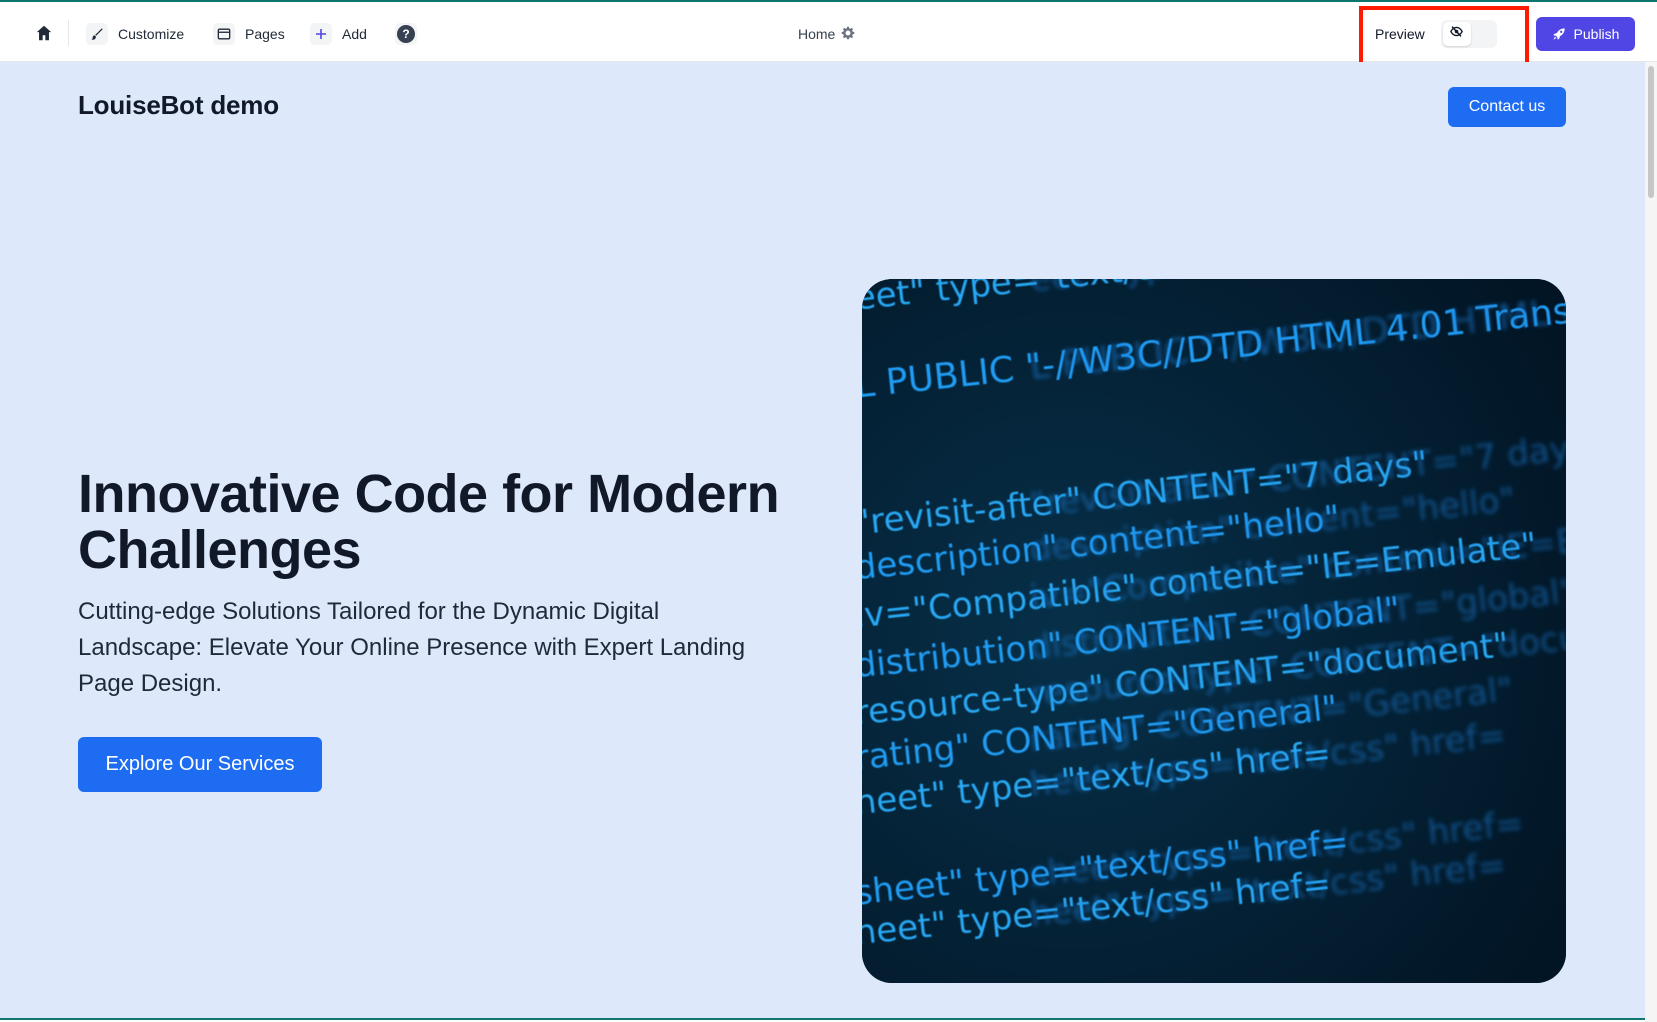  Describe the element at coordinates (1436, 34) in the screenshot. I see `preview-control: Preview` at that location.